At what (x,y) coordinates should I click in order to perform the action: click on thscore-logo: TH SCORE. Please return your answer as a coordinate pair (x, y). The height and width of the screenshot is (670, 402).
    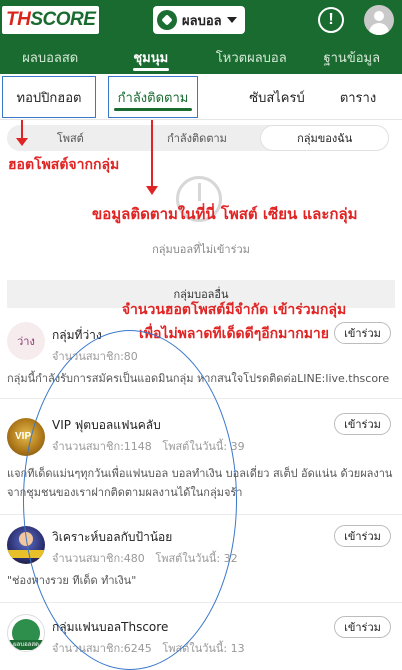
    Looking at the image, I should click on (51, 20).